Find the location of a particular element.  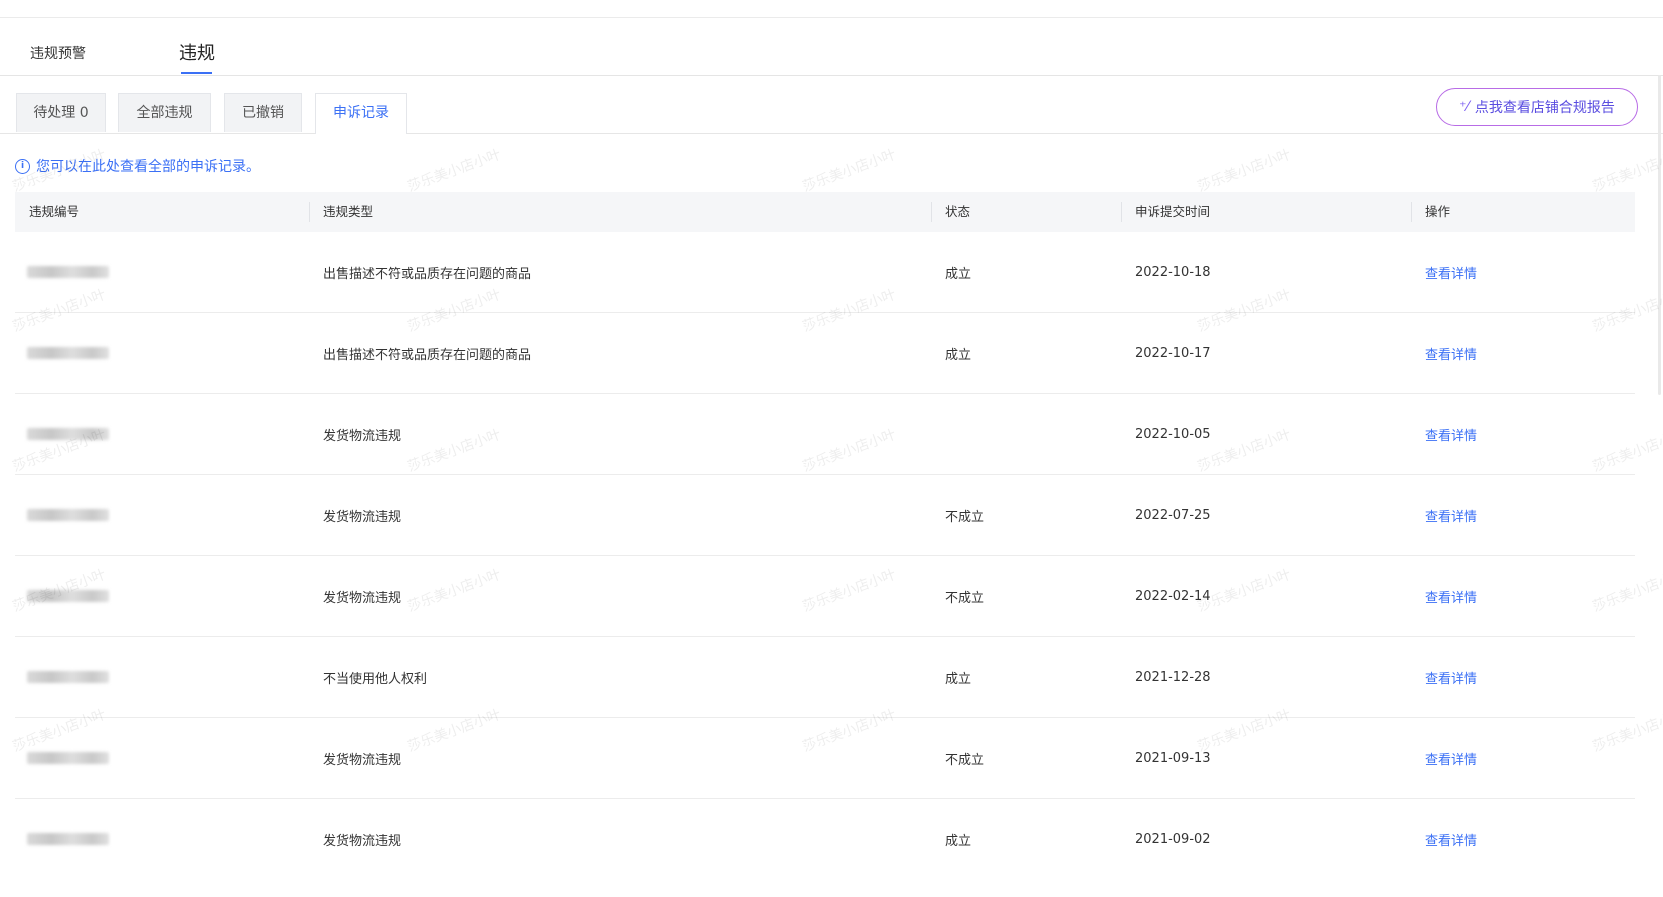

table-header: 违规编号 违规类型 状态 申诉提交时间 操作 is located at coordinates (825, 212).